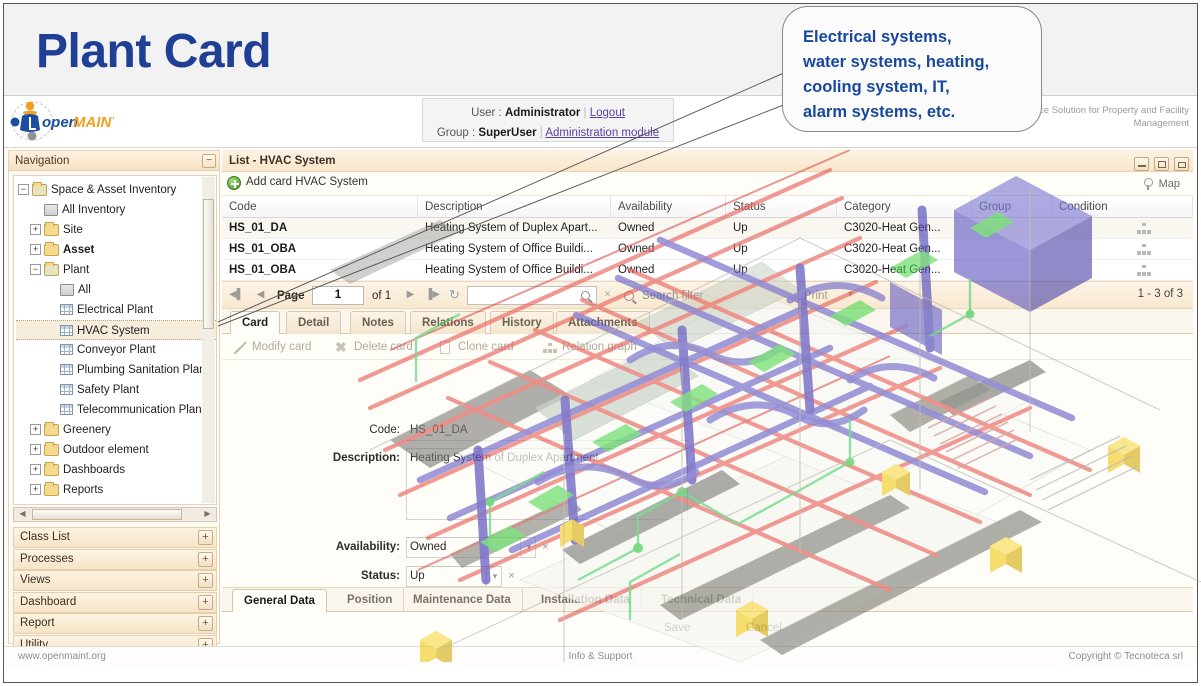  I want to click on accordion-processes: Processes +, so click(115, 559).